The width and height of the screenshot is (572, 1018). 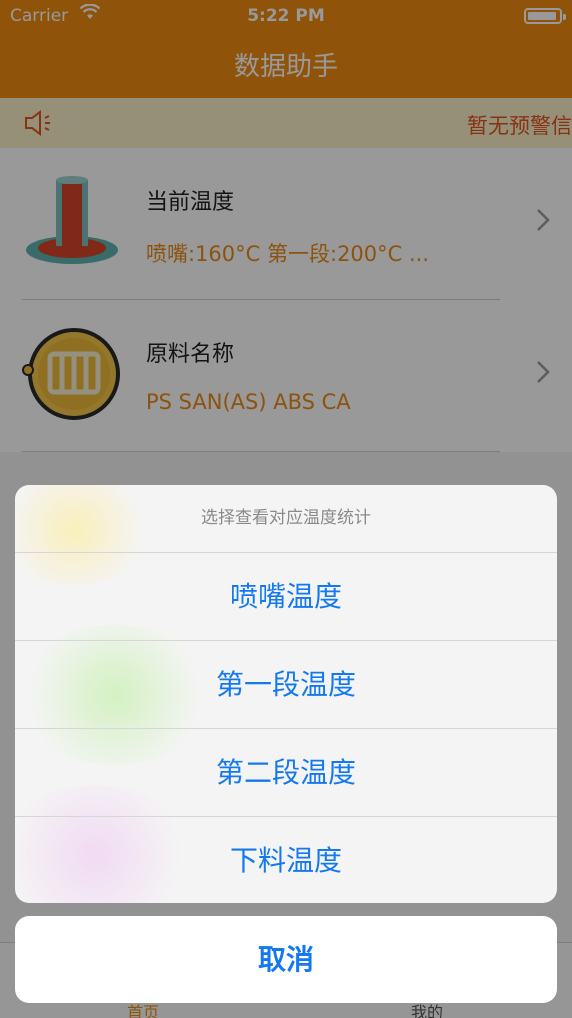 What do you see at coordinates (286, 959) in the screenshot?
I see `cancel-button: 取消` at bounding box center [286, 959].